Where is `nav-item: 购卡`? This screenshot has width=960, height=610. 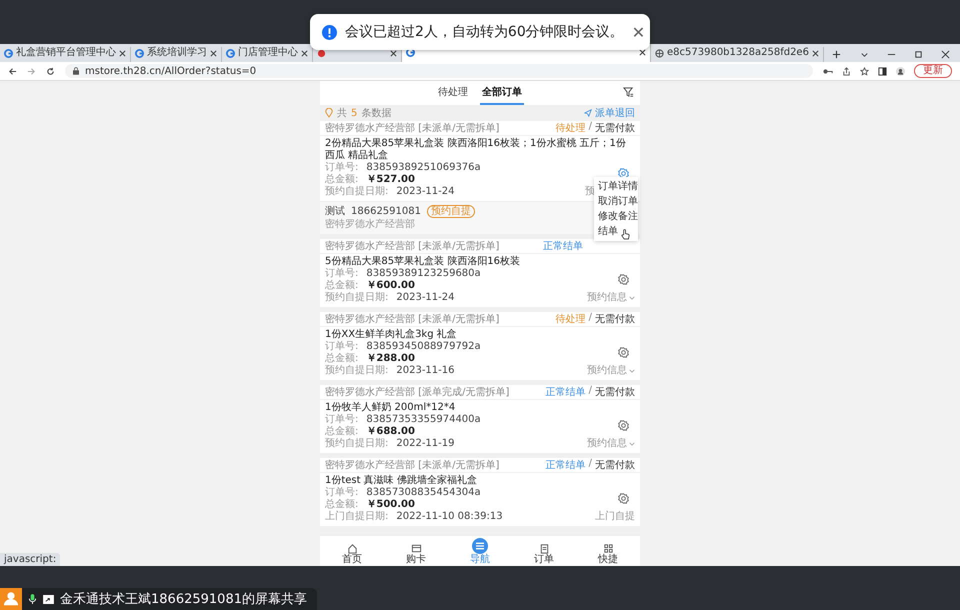 nav-item: 购卡 is located at coordinates (416, 554).